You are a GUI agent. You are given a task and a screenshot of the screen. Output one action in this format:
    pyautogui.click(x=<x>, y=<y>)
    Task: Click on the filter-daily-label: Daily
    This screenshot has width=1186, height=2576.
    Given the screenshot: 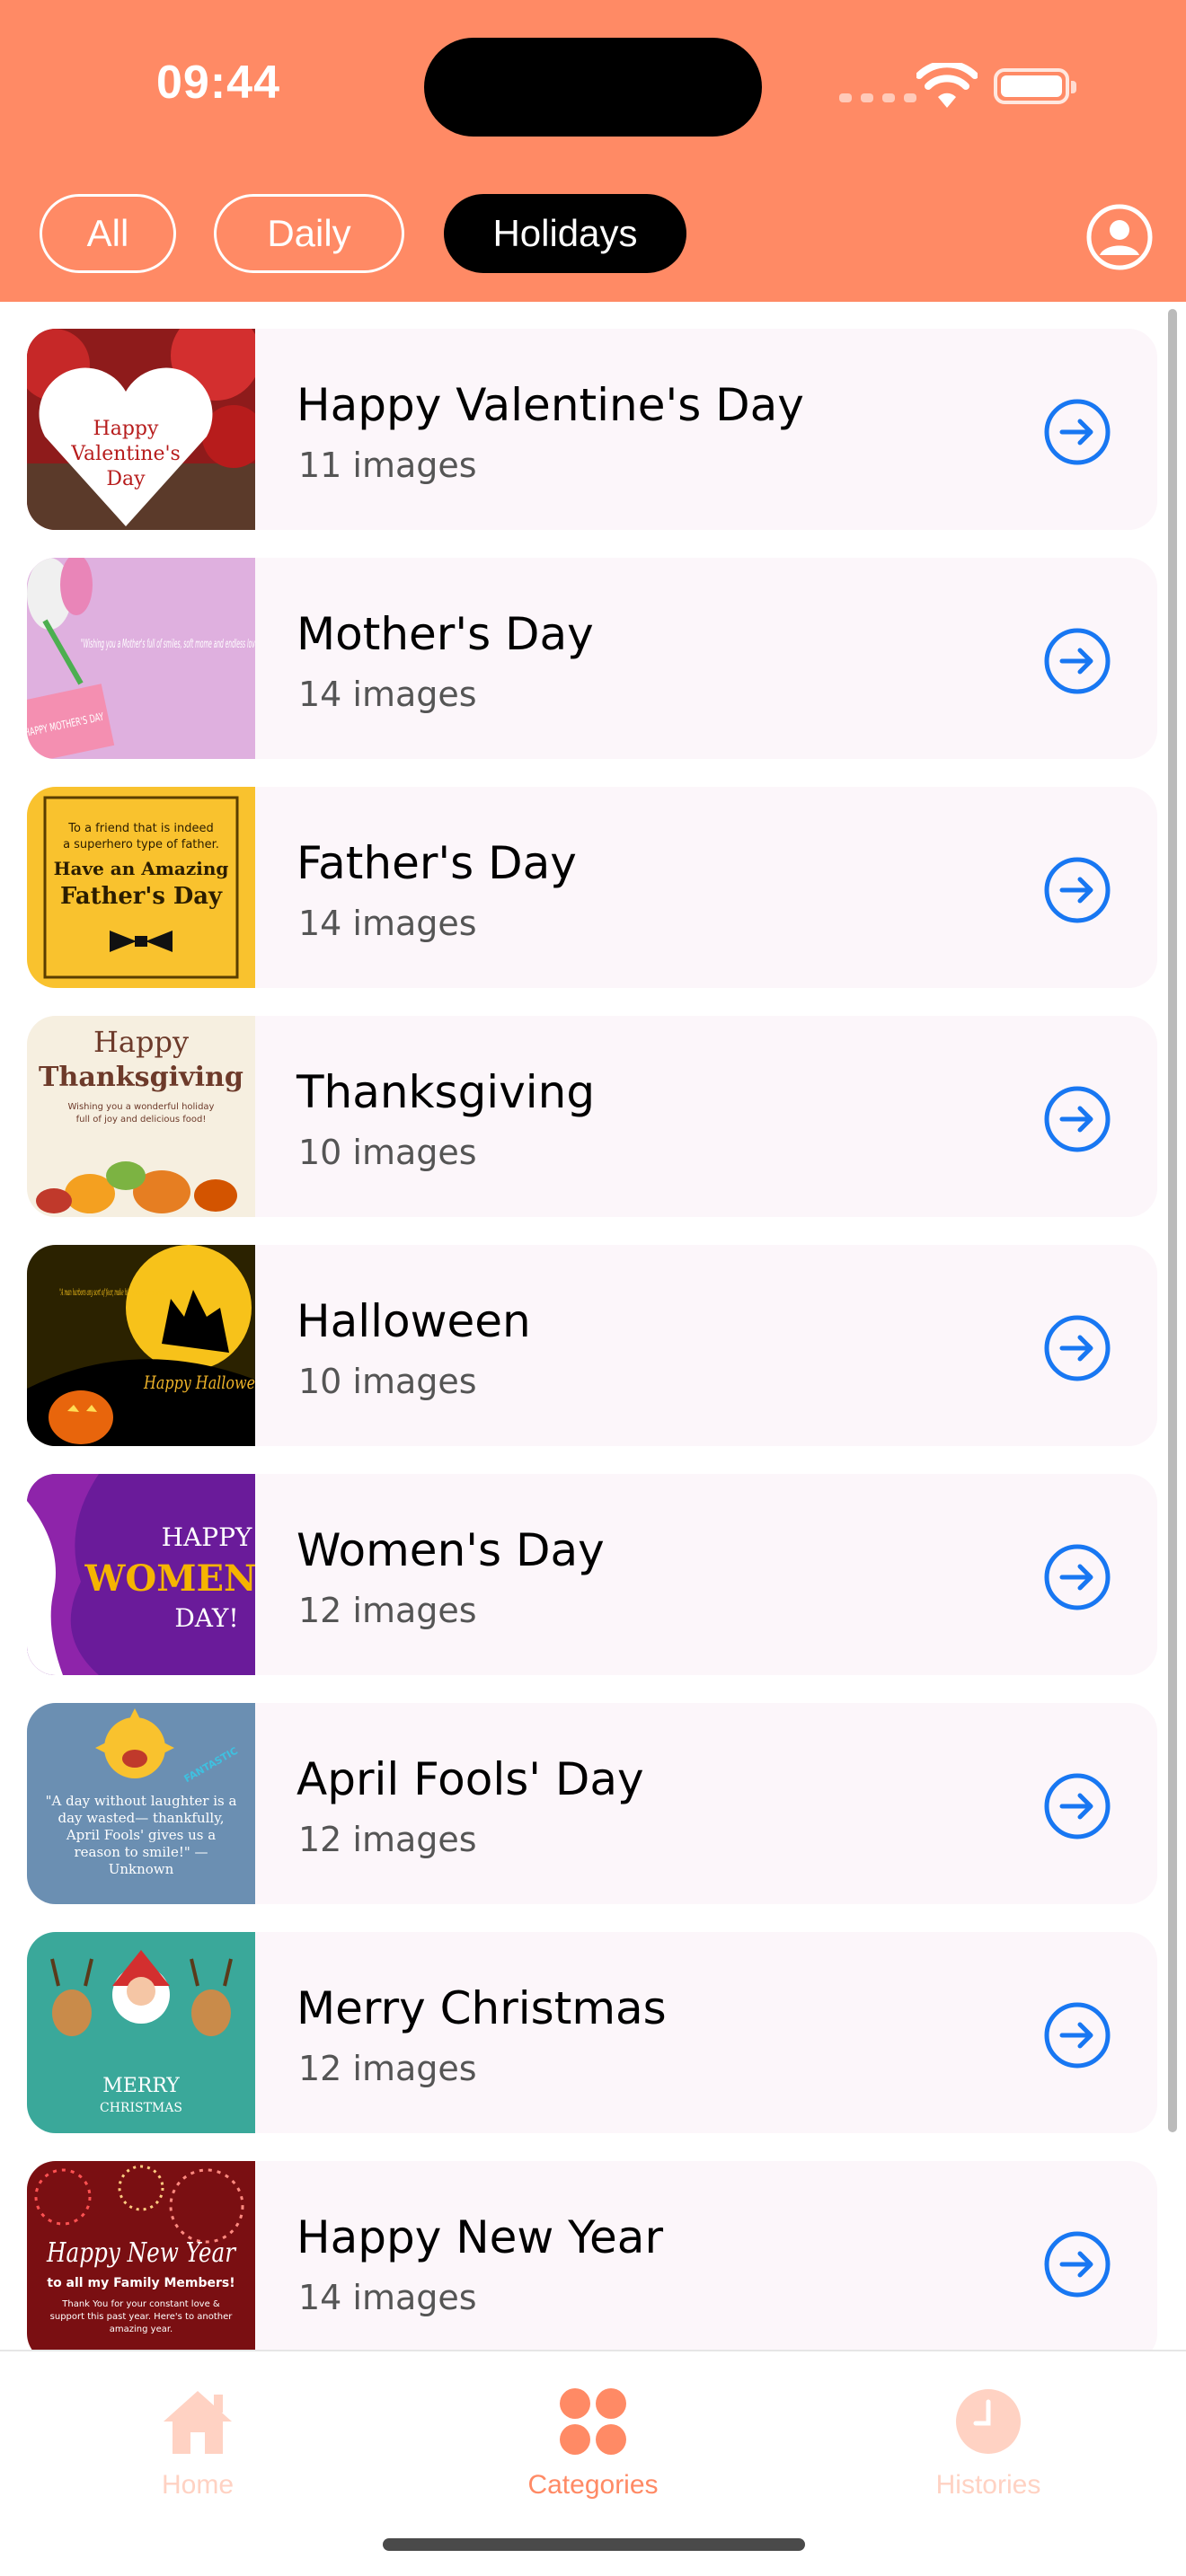 What is the action you would take?
    pyautogui.click(x=309, y=233)
    